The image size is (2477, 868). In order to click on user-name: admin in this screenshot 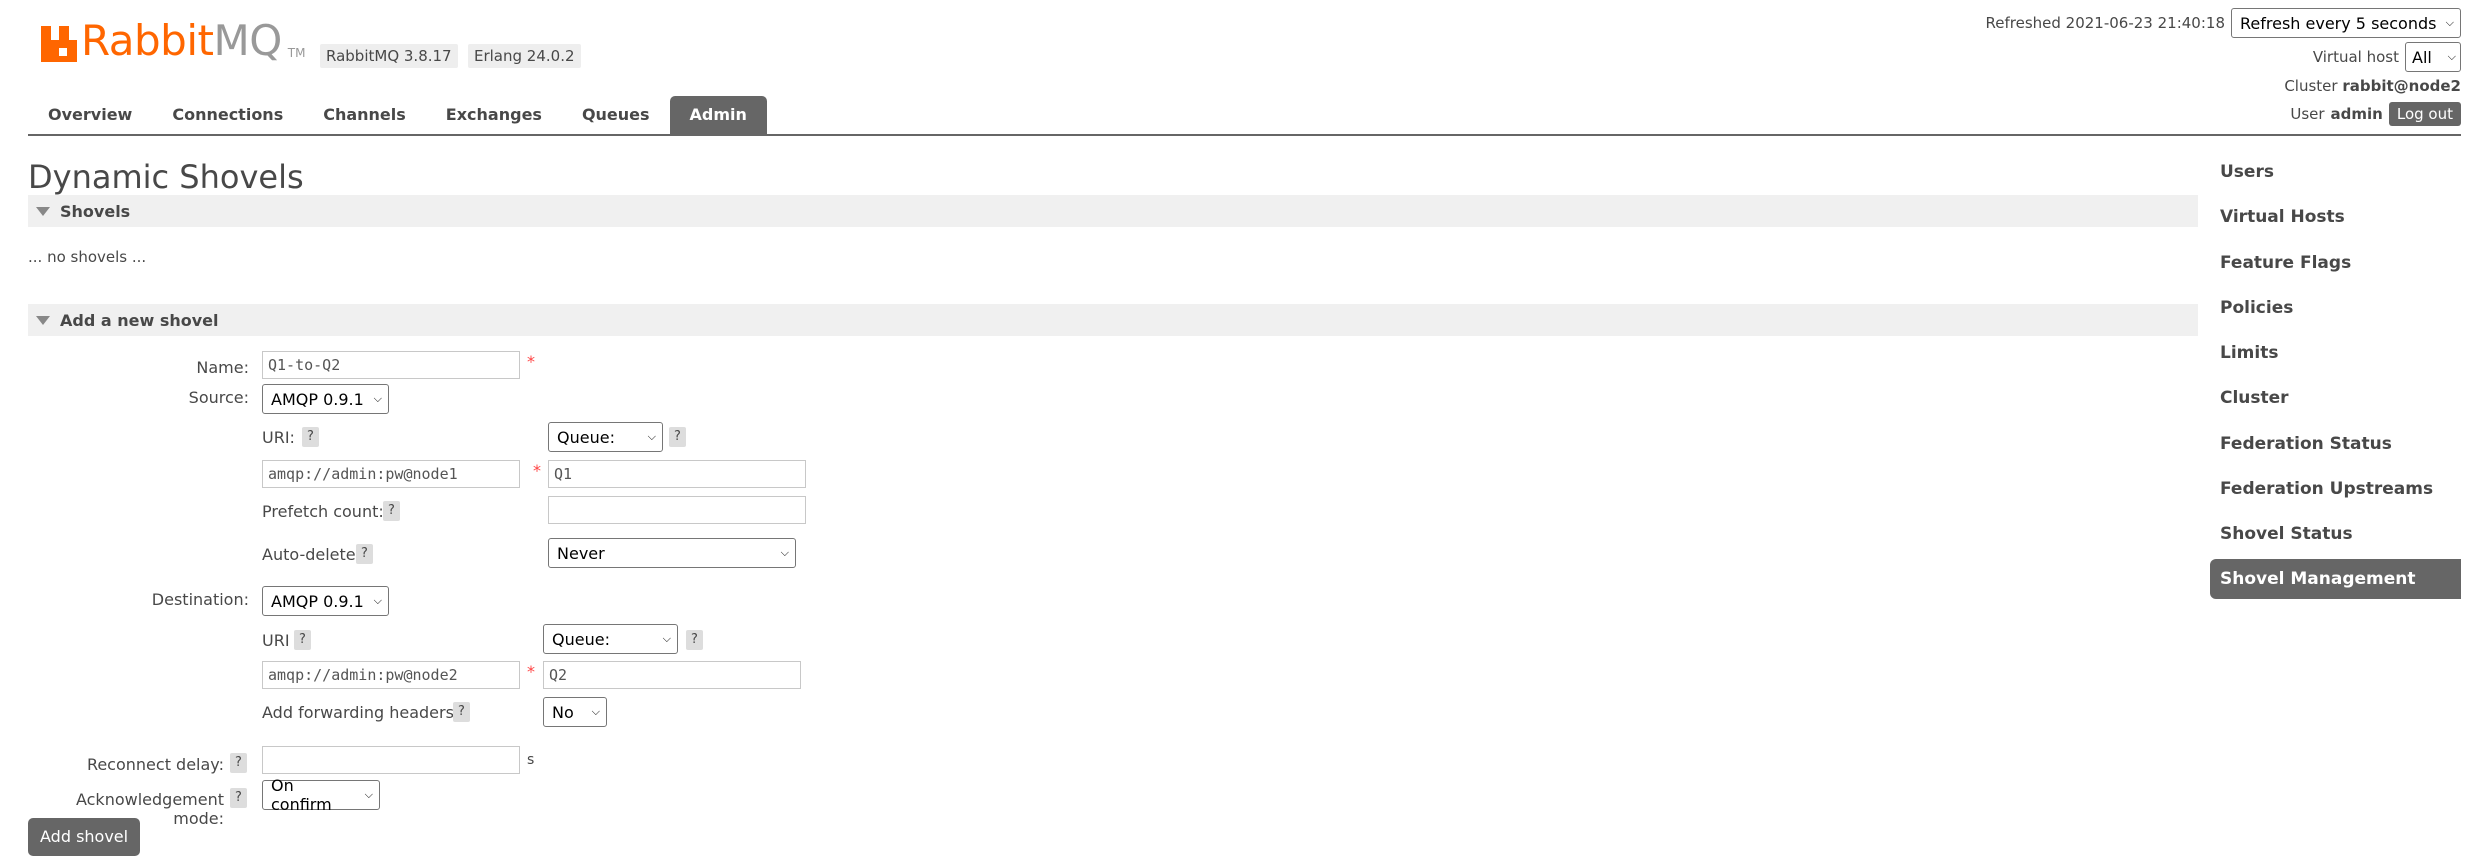, I will do `click(2356, 114)`.